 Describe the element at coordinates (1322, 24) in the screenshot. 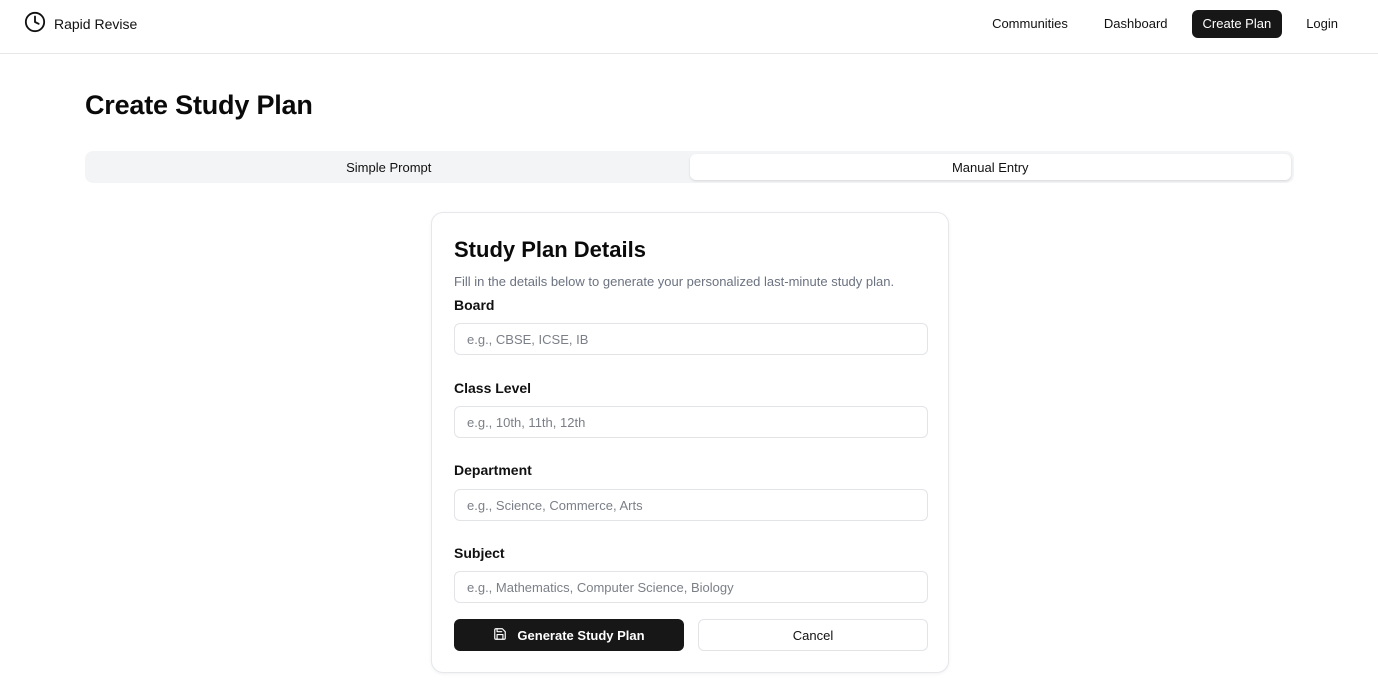

I see `nav-login-link: Login` at that location.